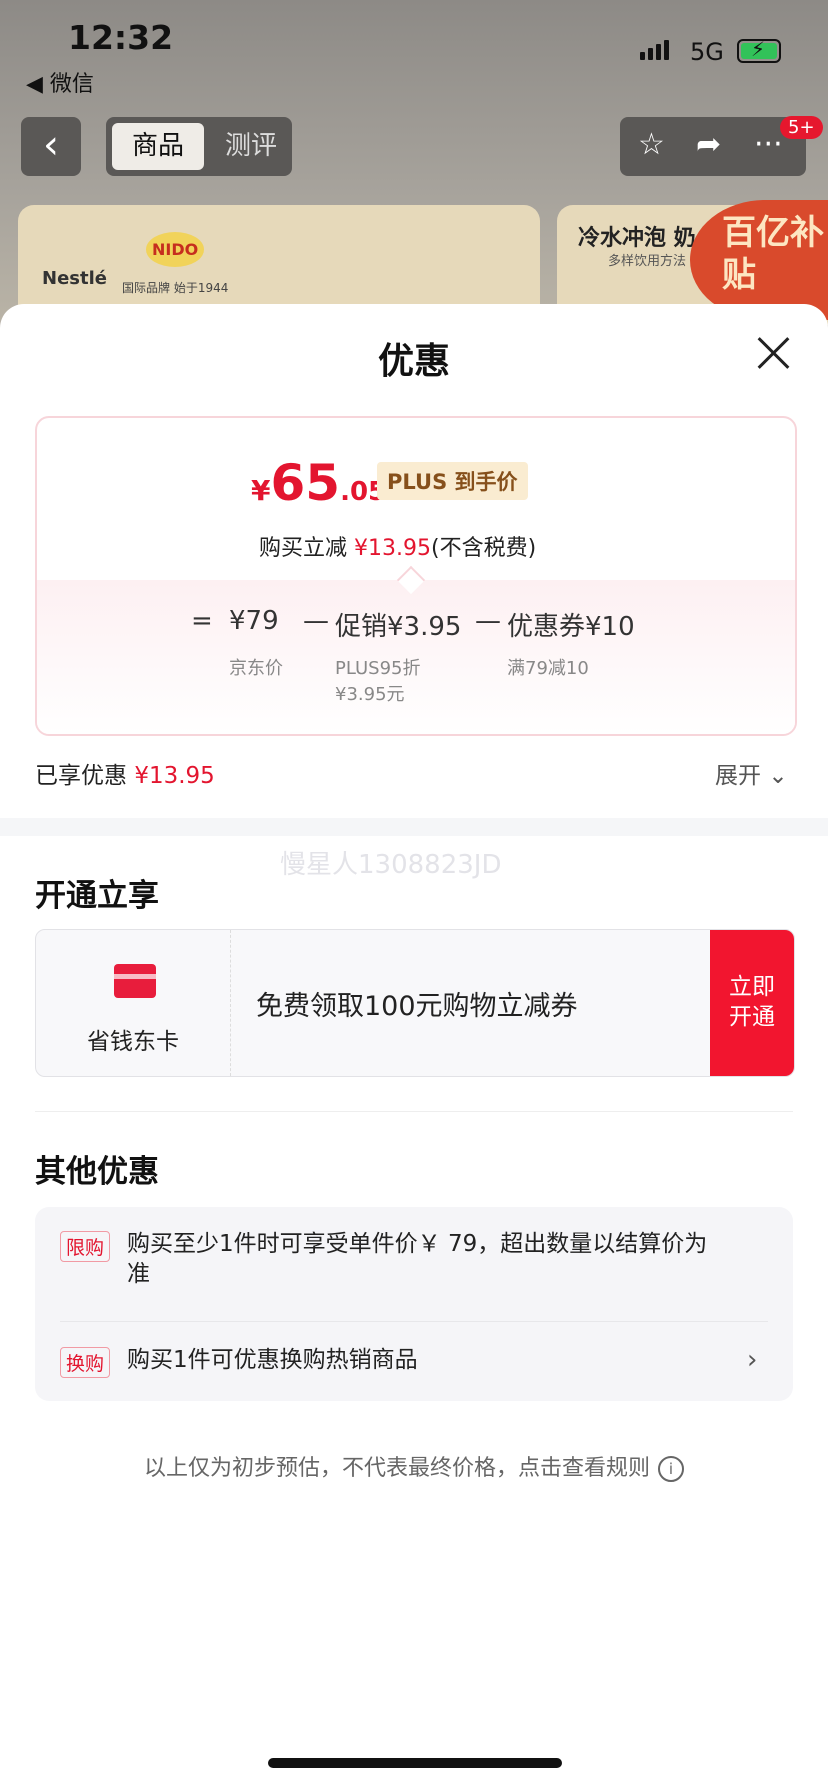  Describe the element at coordinates (60, 82) in the screenshot. I see `back-to-app-link: ◀ 微信` at that location.